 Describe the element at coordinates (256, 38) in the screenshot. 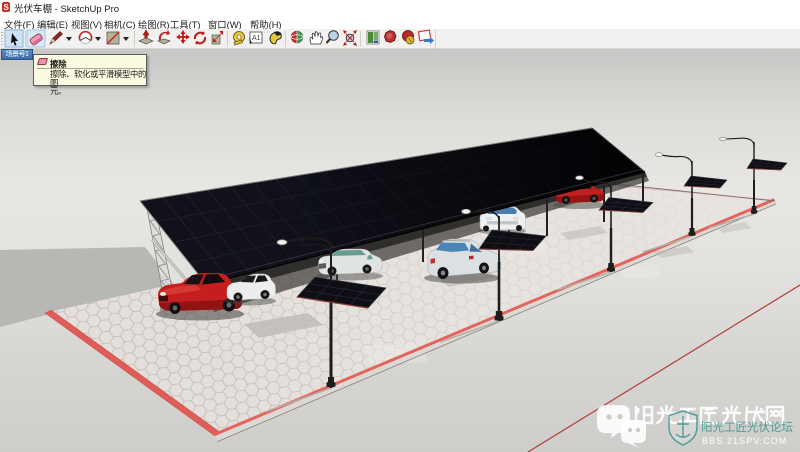

I see `svg-text: A1` at that location.